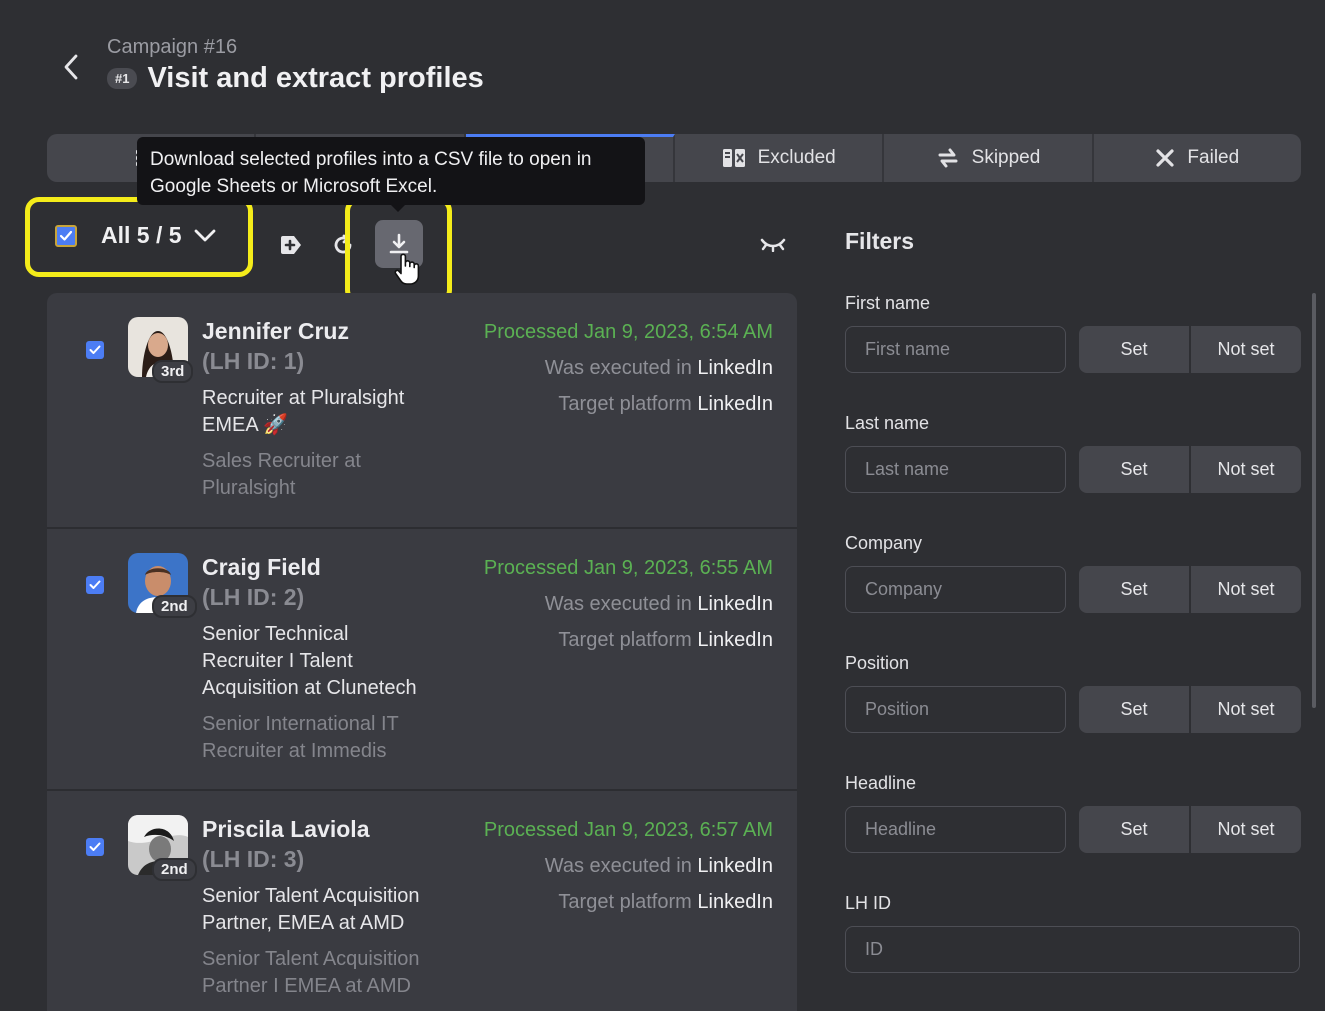  I want to click on profile-lh-id: (LH ID: 2), so click(253, 597).